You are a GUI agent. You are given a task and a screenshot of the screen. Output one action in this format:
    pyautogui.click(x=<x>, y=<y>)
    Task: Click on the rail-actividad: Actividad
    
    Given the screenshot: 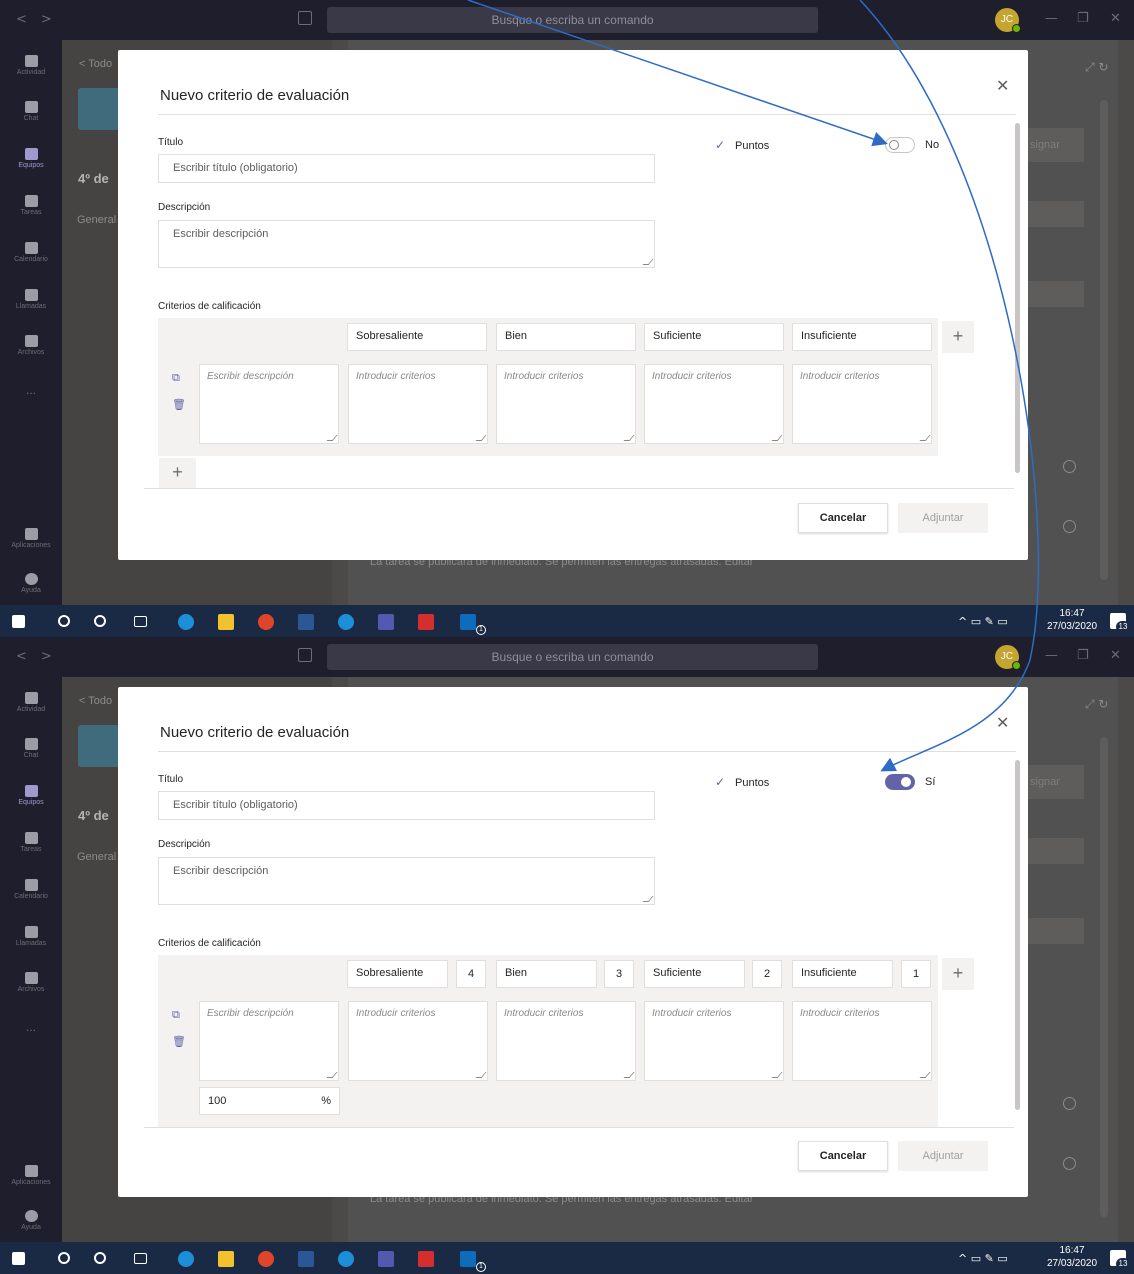 What is the action you would take?
    pyautogui.click(x=31, y=702)
    